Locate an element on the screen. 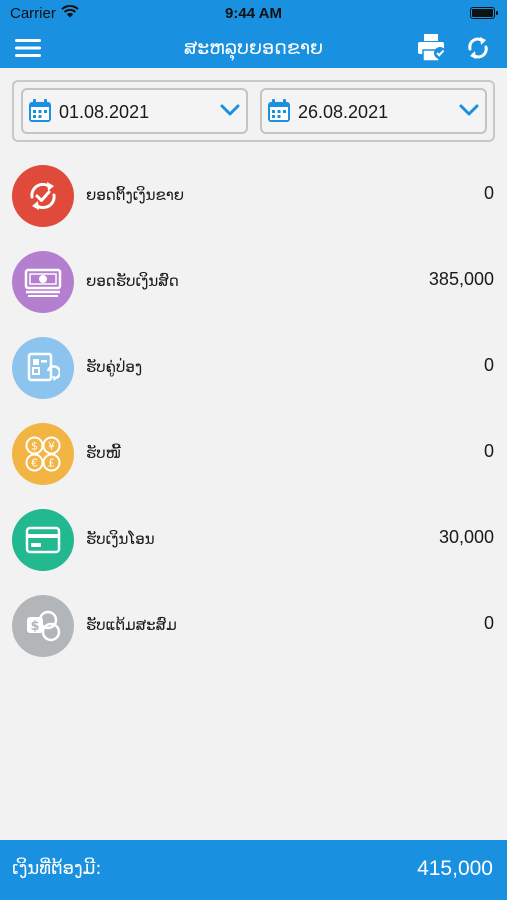 This screenshot has width=507, height=900. start-date-value: 01.08.2021 is located at coordinates (104, 112).